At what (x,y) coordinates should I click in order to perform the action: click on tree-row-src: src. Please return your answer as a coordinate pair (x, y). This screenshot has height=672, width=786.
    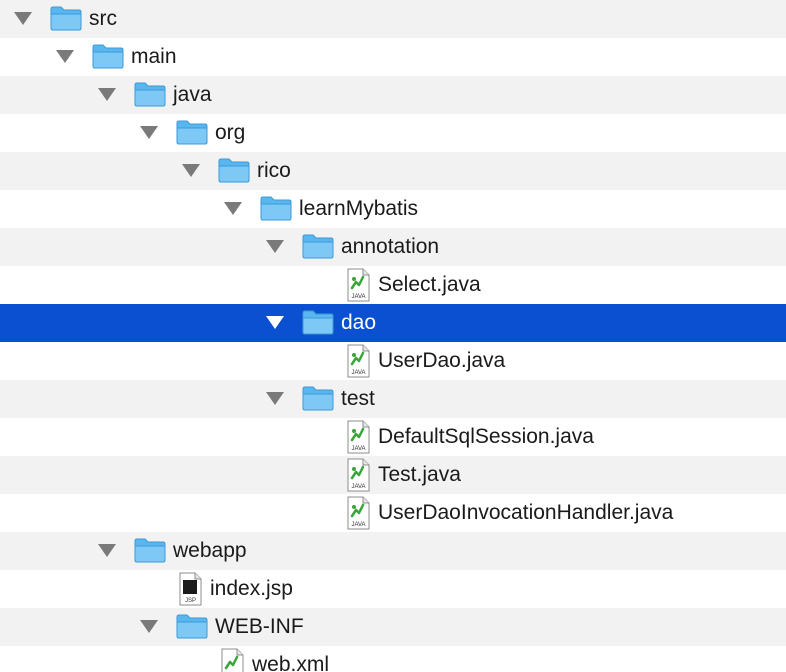
    Looking at the image, I should click on (393, 19).